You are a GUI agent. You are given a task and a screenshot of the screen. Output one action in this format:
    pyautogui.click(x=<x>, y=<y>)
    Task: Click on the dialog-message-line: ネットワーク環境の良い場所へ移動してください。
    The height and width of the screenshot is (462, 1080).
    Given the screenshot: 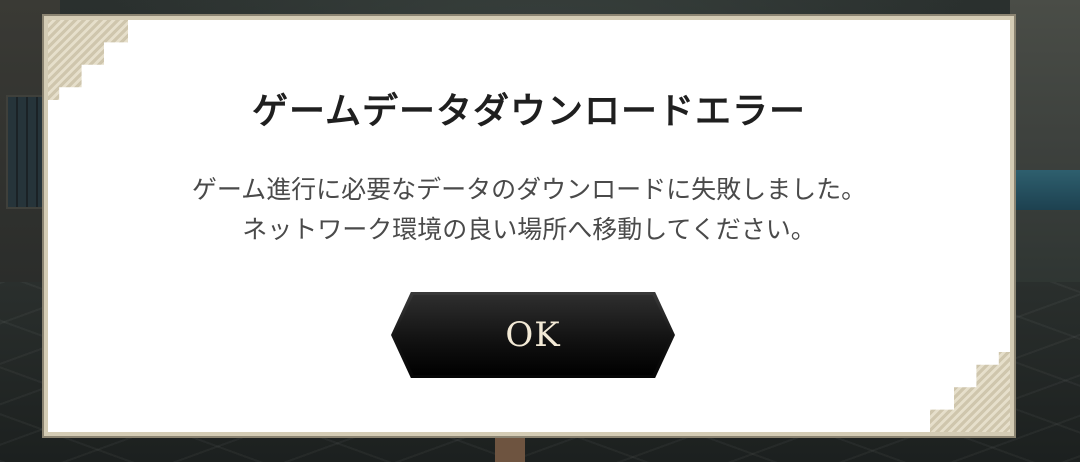 What is the action you would take?
    pyautogui.click(x=529, y=229)
    